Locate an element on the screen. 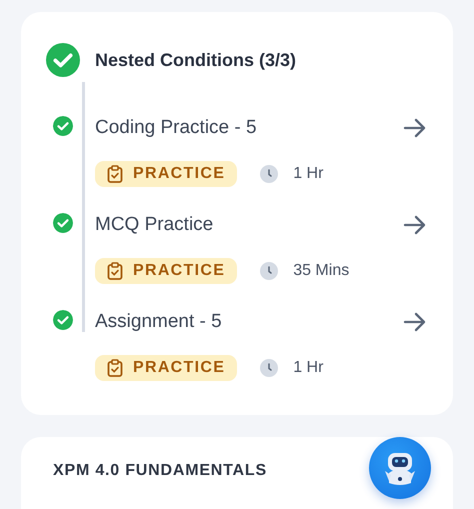 The height and width of the screenshot is (509, 474). duration-text: 35 Mins is located at coordinates (321, 271).